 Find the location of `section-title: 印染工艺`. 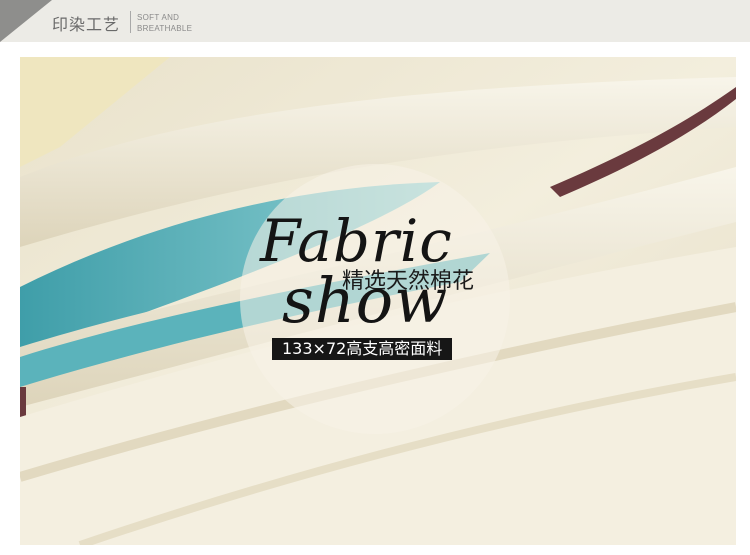

section-title: 印染工艺 is located at coordinates (86, 24).